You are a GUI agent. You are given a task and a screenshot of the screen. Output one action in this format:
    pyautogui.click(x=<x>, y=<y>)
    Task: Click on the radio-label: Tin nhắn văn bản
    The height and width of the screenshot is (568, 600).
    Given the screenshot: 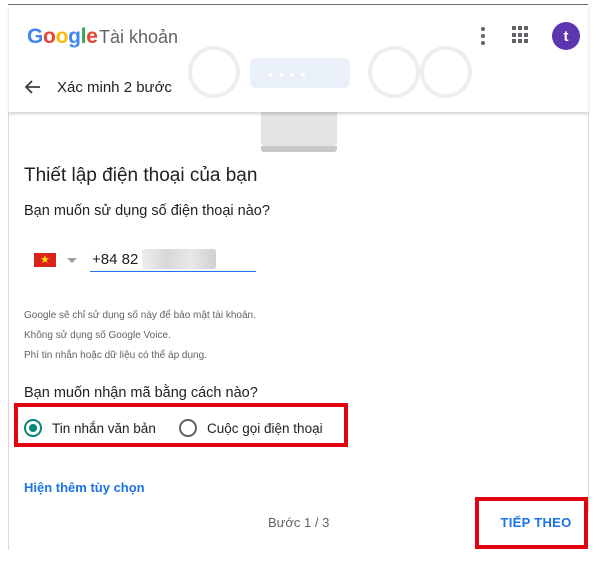 What is the action you would take?
    pyautogui.click(x=104, y=428)
    